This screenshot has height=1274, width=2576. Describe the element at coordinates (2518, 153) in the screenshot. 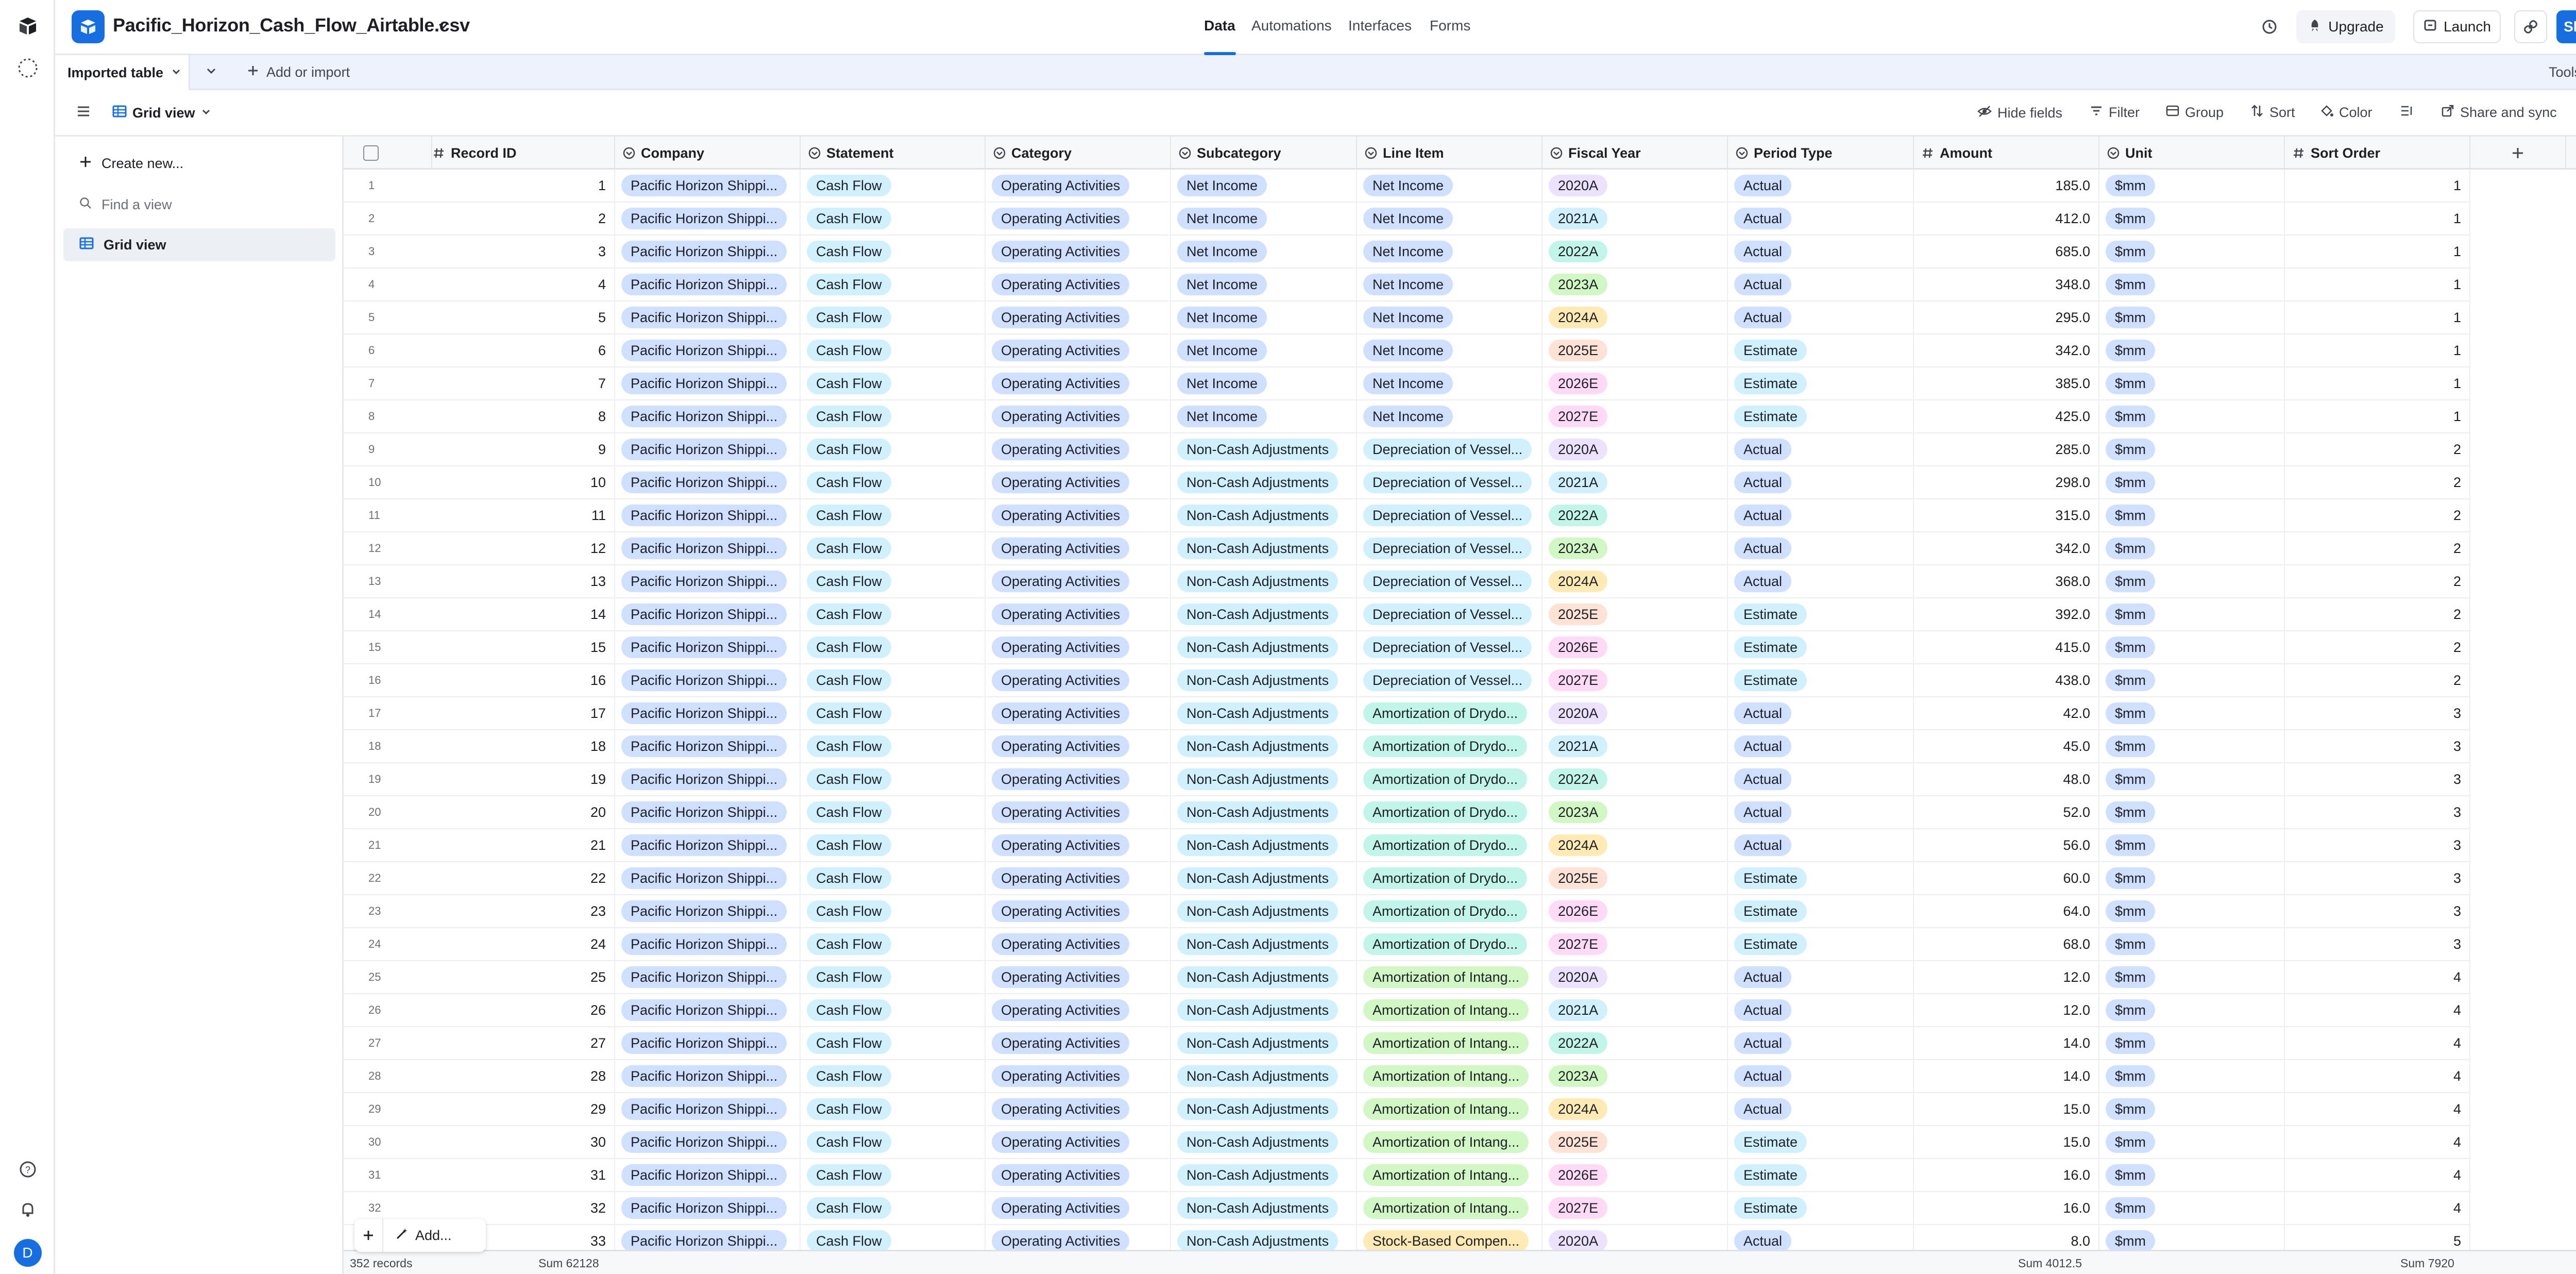

I see `add-field-button` at that location.